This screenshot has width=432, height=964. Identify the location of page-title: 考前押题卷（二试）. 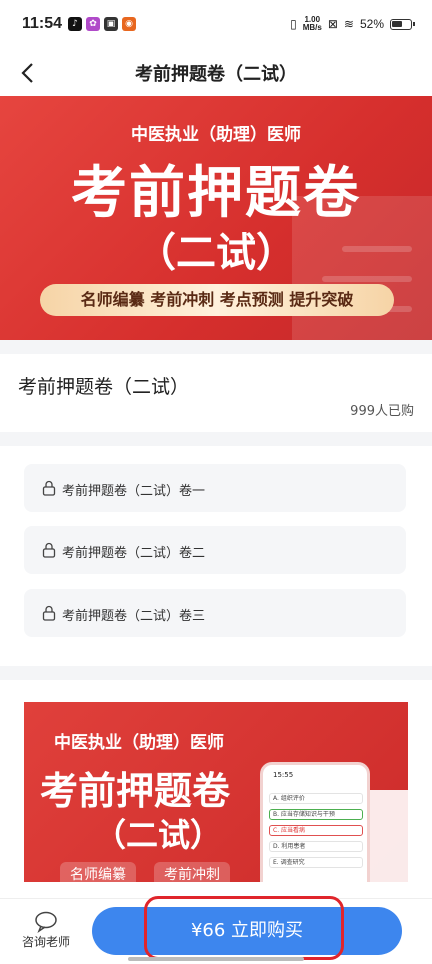
(216, 74).